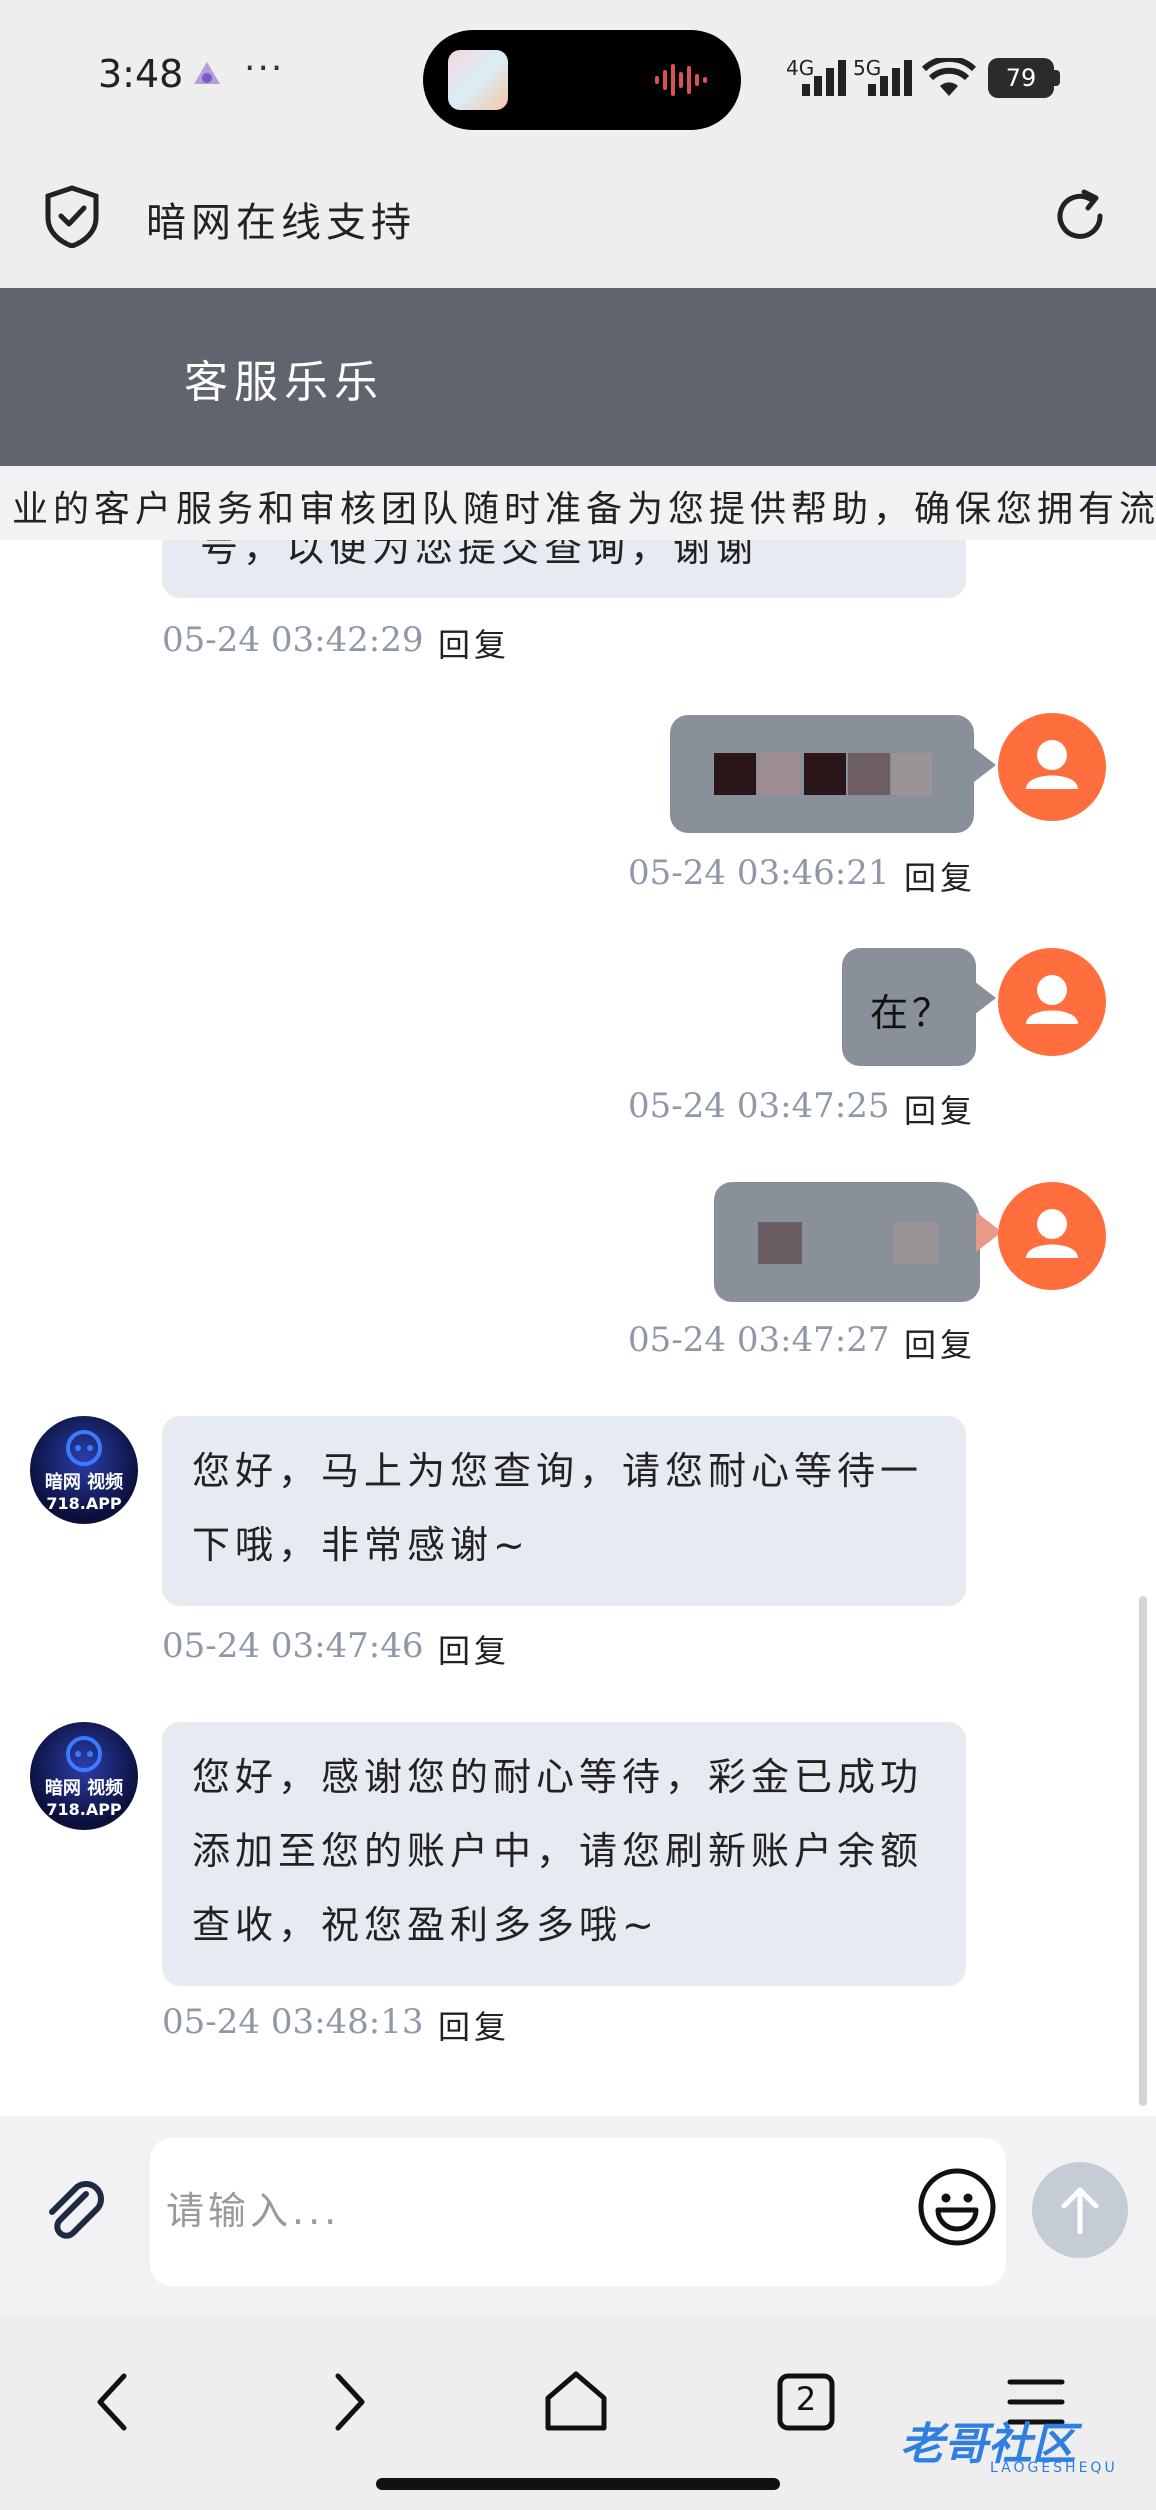 This screenshot has width=1156, height=2510. I want to click on more-notifications-icon: ···, so click(264, 68).